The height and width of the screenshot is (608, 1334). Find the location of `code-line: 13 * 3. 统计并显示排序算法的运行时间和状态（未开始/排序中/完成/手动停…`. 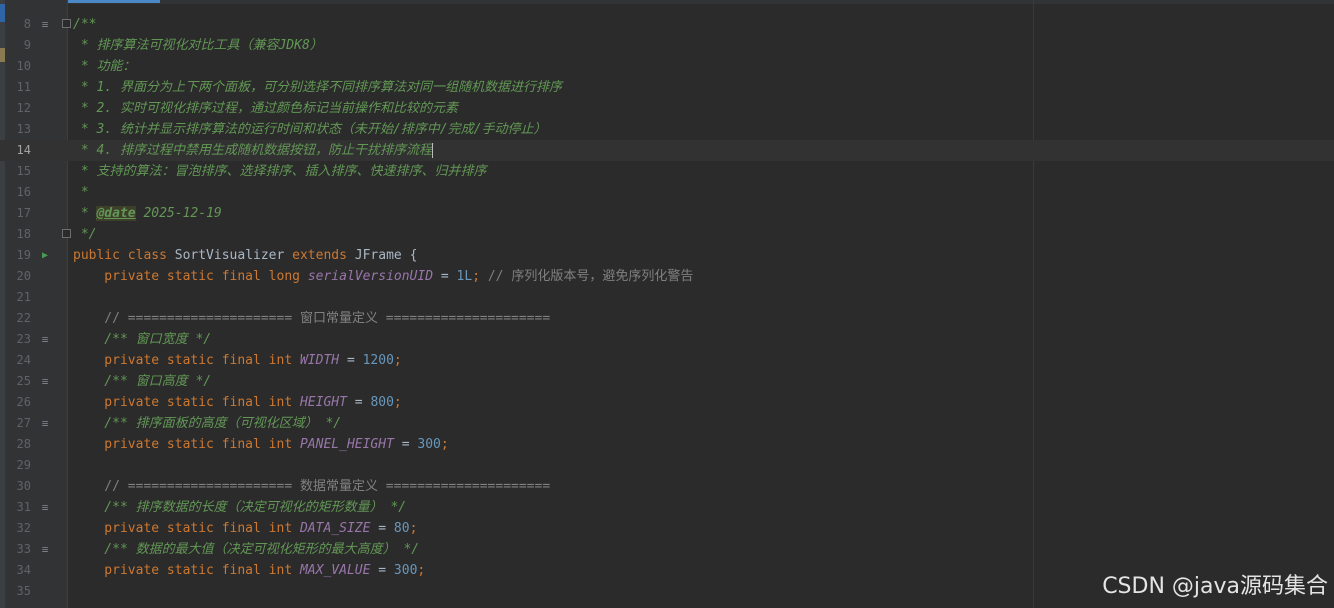

code-line: 13 * 3. 统计并显示排序算法的运行时间和状态（未开始/排序中/完成/手动停… is located at coordinates (667, 129).